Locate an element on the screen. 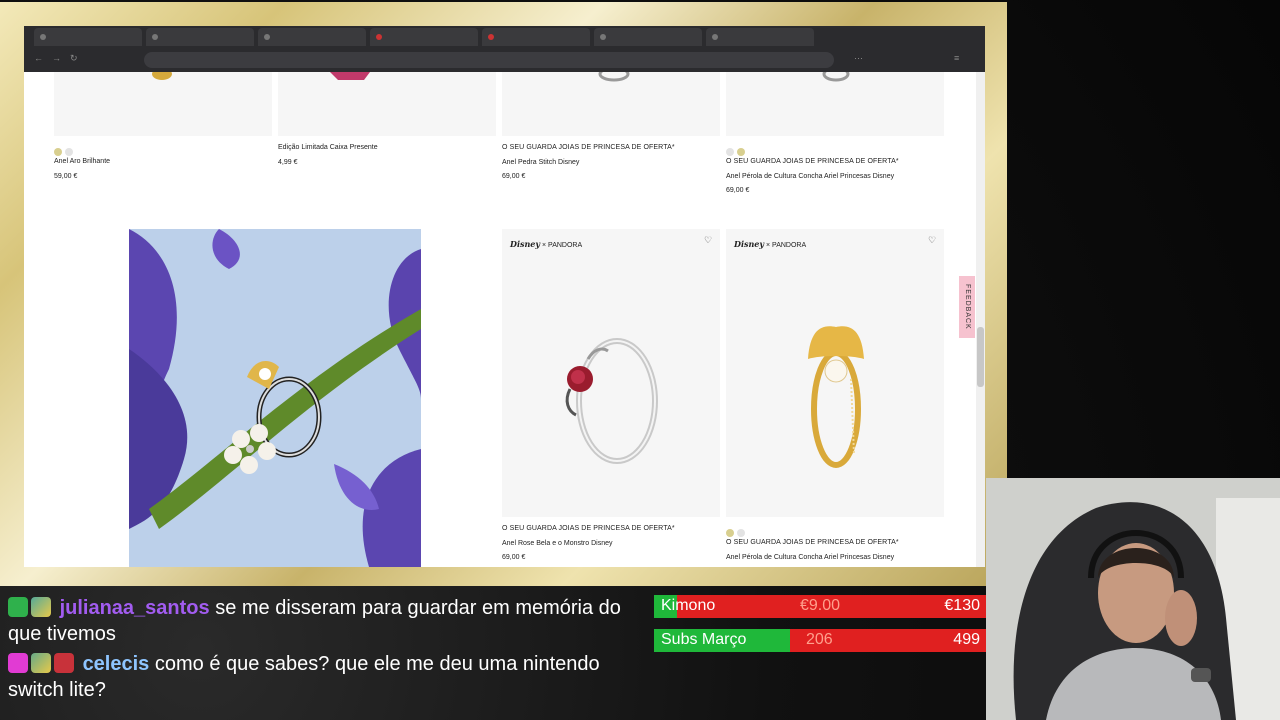  product-card: Edição Limitada Caixa Presente 4,99 € is located at coordinates (387, 137).